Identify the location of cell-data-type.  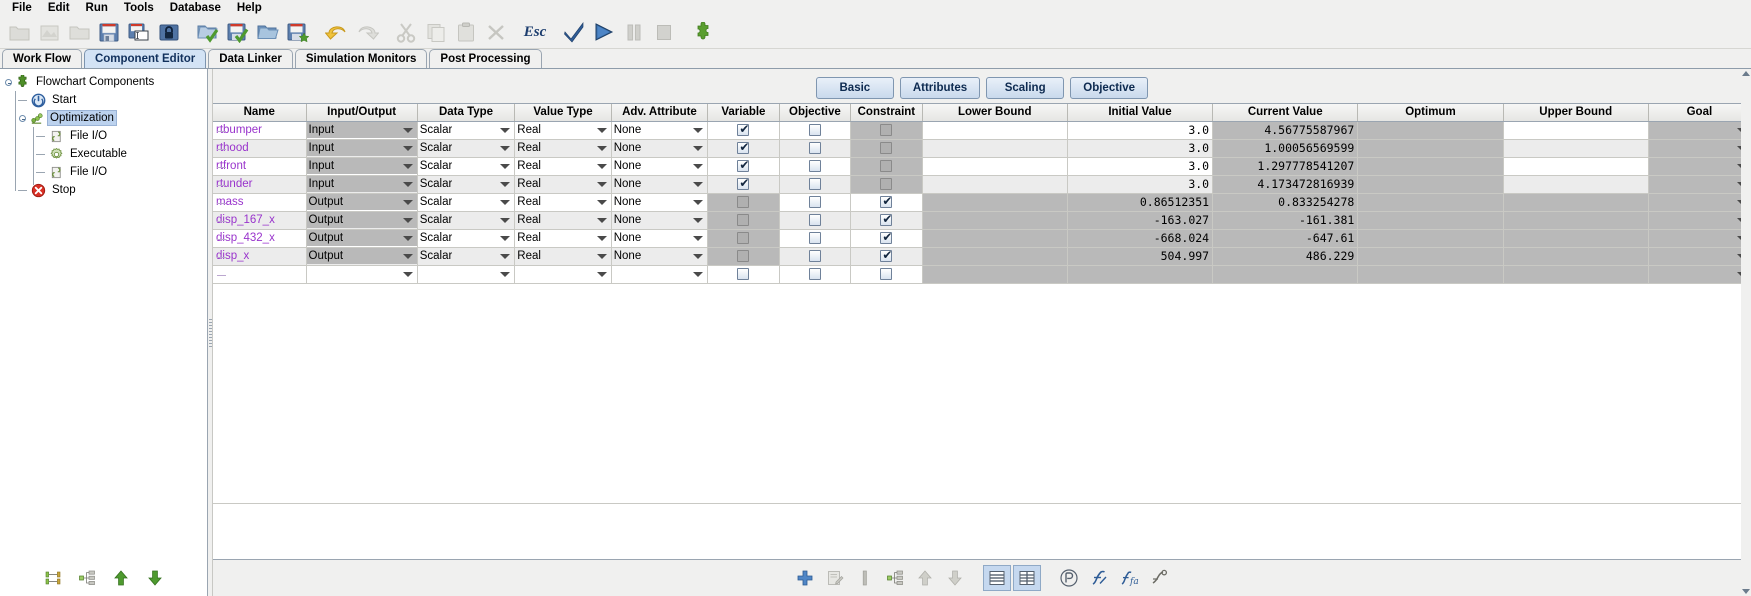
(466, 274).